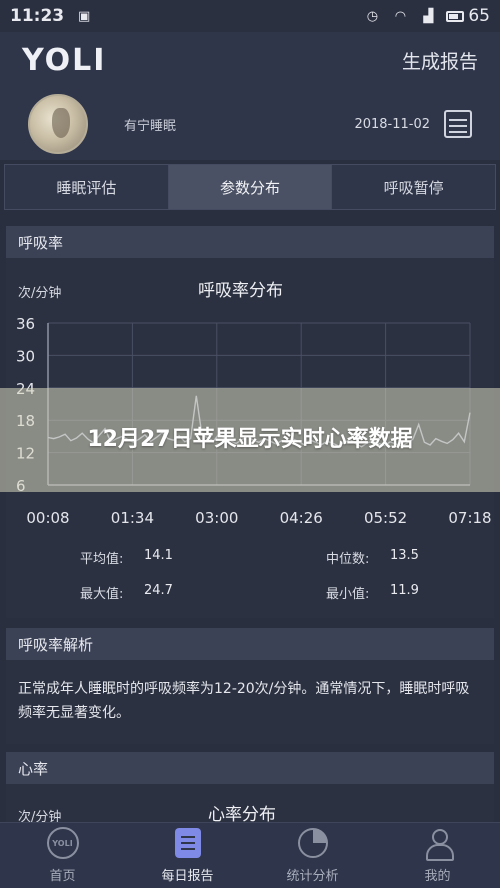 The width and height of the screenshot is (500, 888). What do you see at coordinates (312, 876) in the screenshot?
I see `nav-statistics-label: 统计分析` at bounding box center [312, 876].